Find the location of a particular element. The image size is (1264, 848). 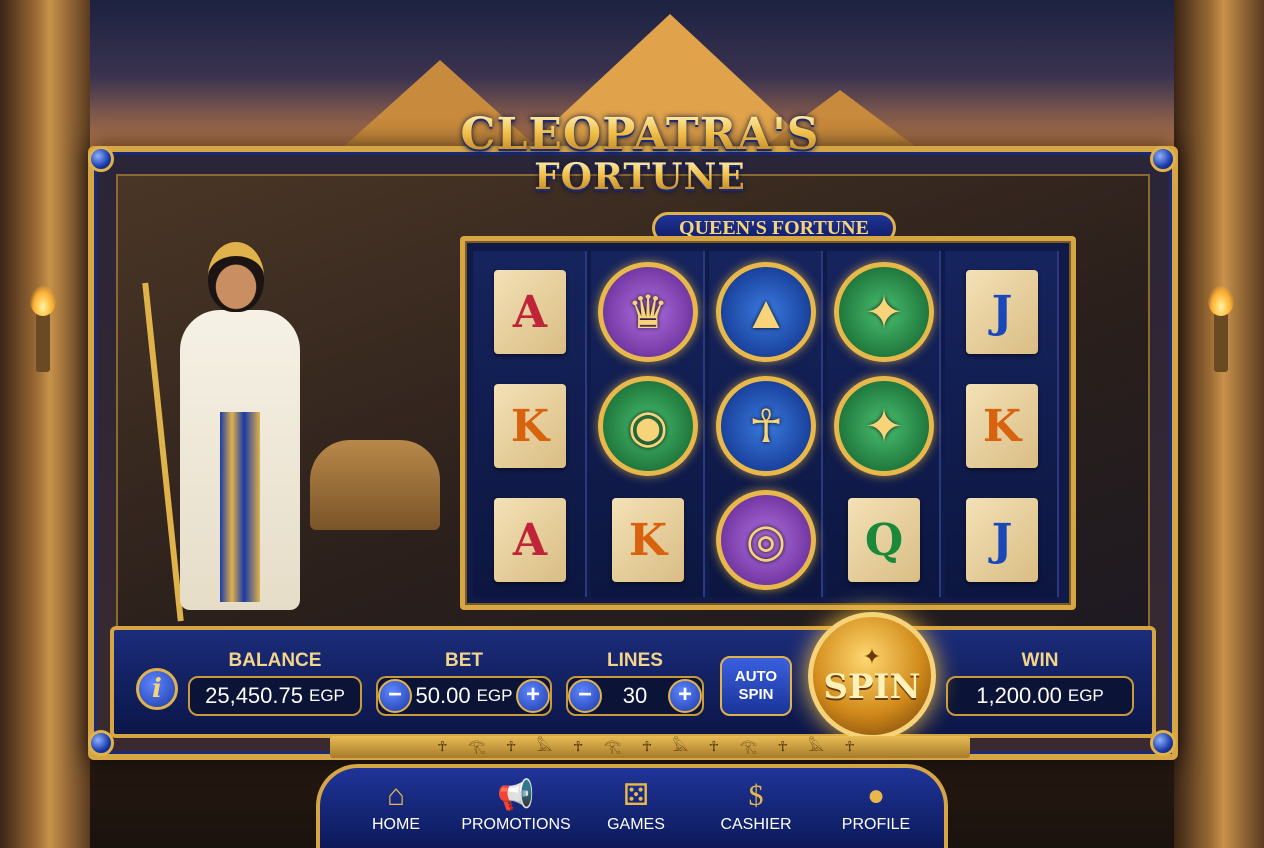

gold-coins-icon: ◎ is located at coordinates (766, 540).